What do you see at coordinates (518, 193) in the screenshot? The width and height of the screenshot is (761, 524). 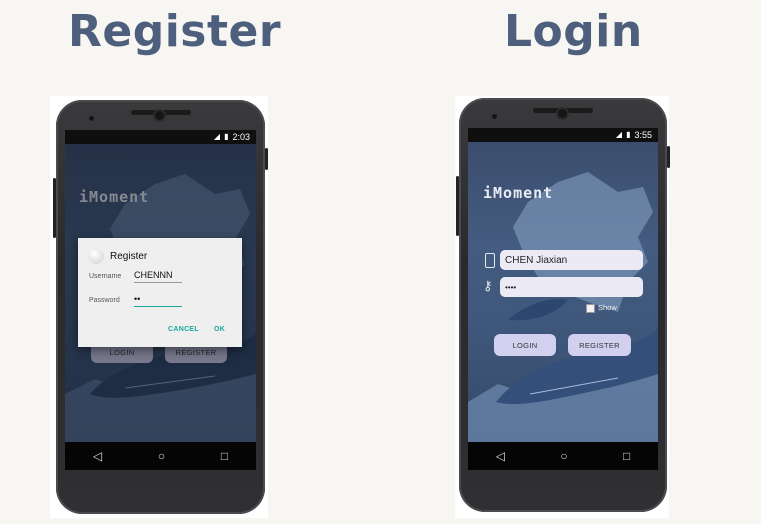 I see `app-logo: iMoment` at bounding box center [518, 193].